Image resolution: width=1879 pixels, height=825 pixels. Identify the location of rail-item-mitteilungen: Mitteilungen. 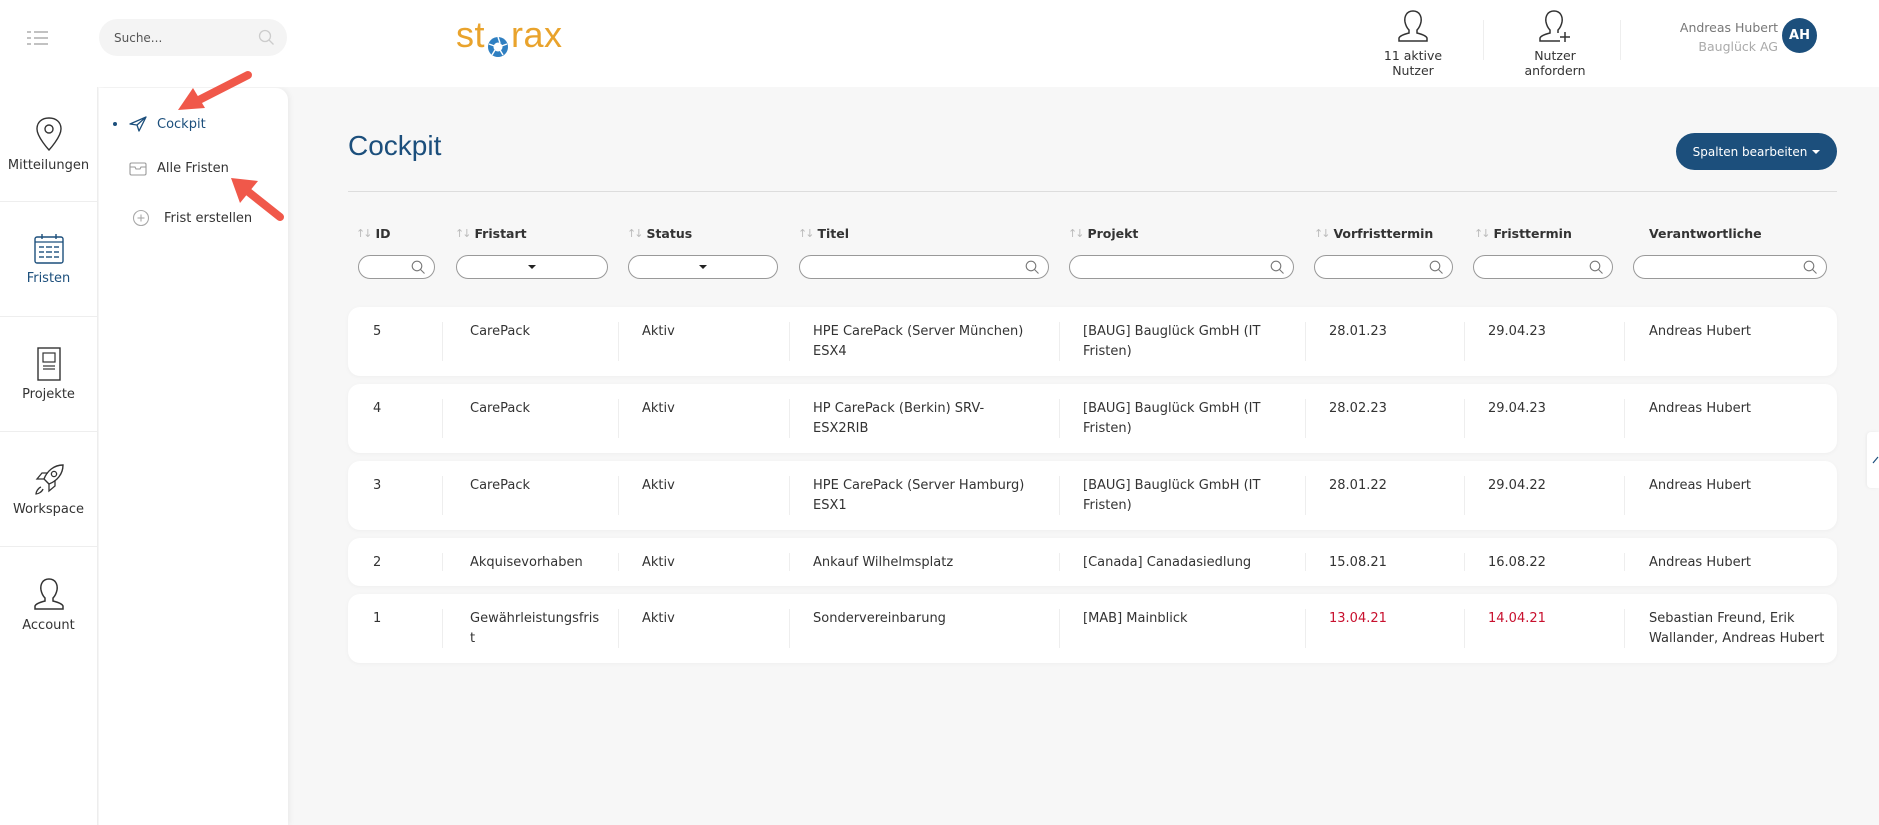
(48, 144).